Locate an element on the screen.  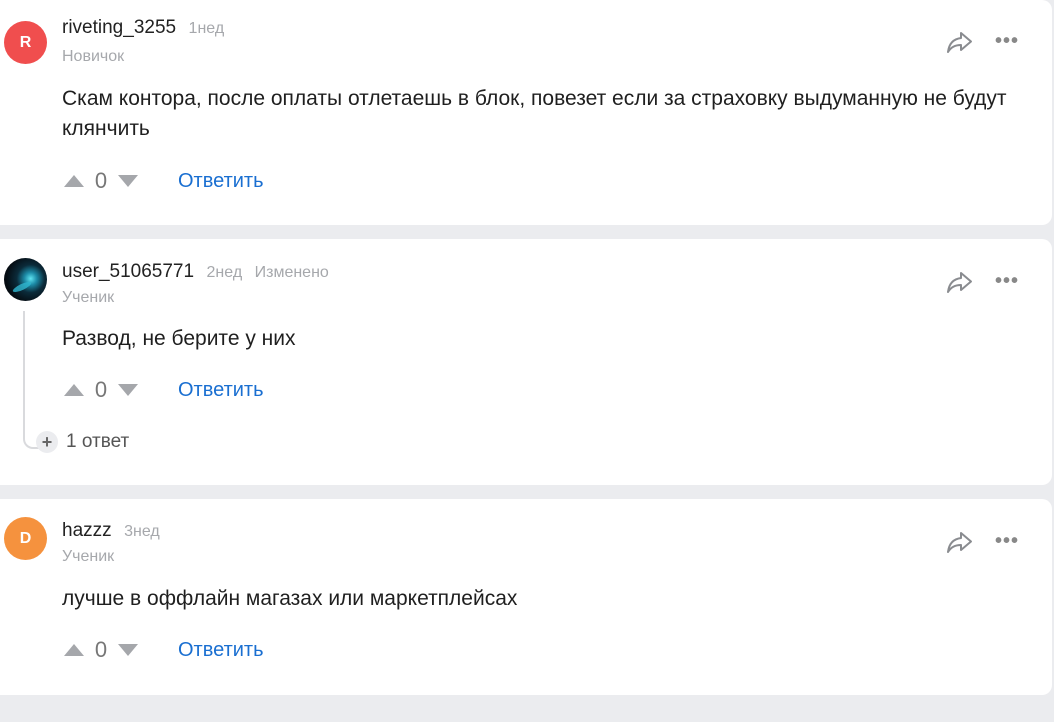
comment-time: 2нед is located at coordinates (224, 272).